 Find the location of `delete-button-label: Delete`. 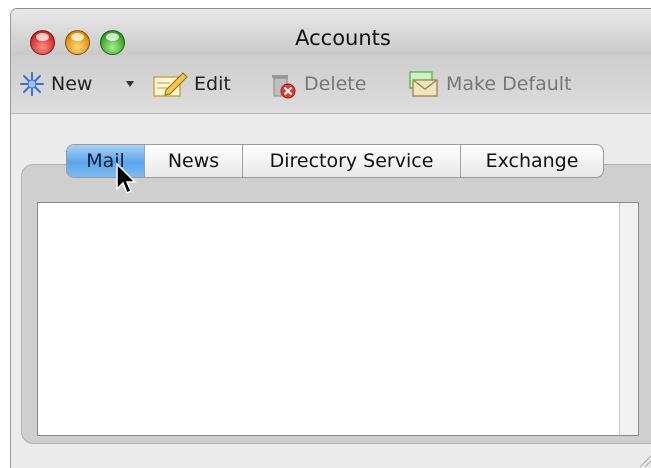

delete-button-label: Delete is located at coordinates (335, 84).